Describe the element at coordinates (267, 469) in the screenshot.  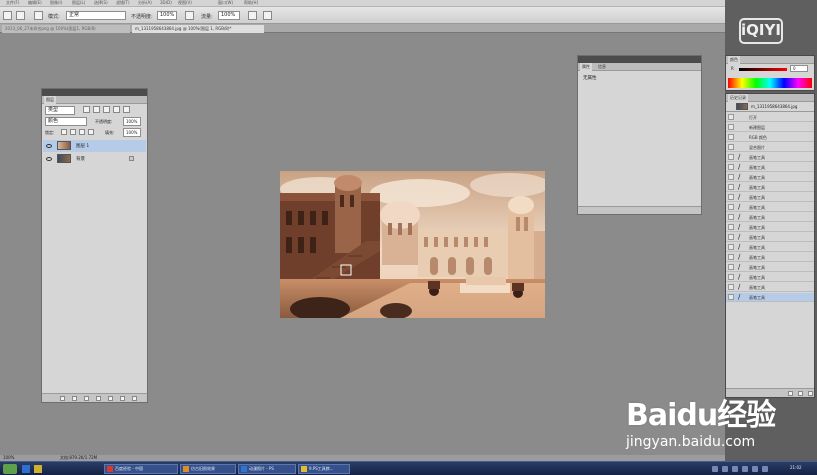
I see `taskbar-button: 动漫照片 - PS` at that location.